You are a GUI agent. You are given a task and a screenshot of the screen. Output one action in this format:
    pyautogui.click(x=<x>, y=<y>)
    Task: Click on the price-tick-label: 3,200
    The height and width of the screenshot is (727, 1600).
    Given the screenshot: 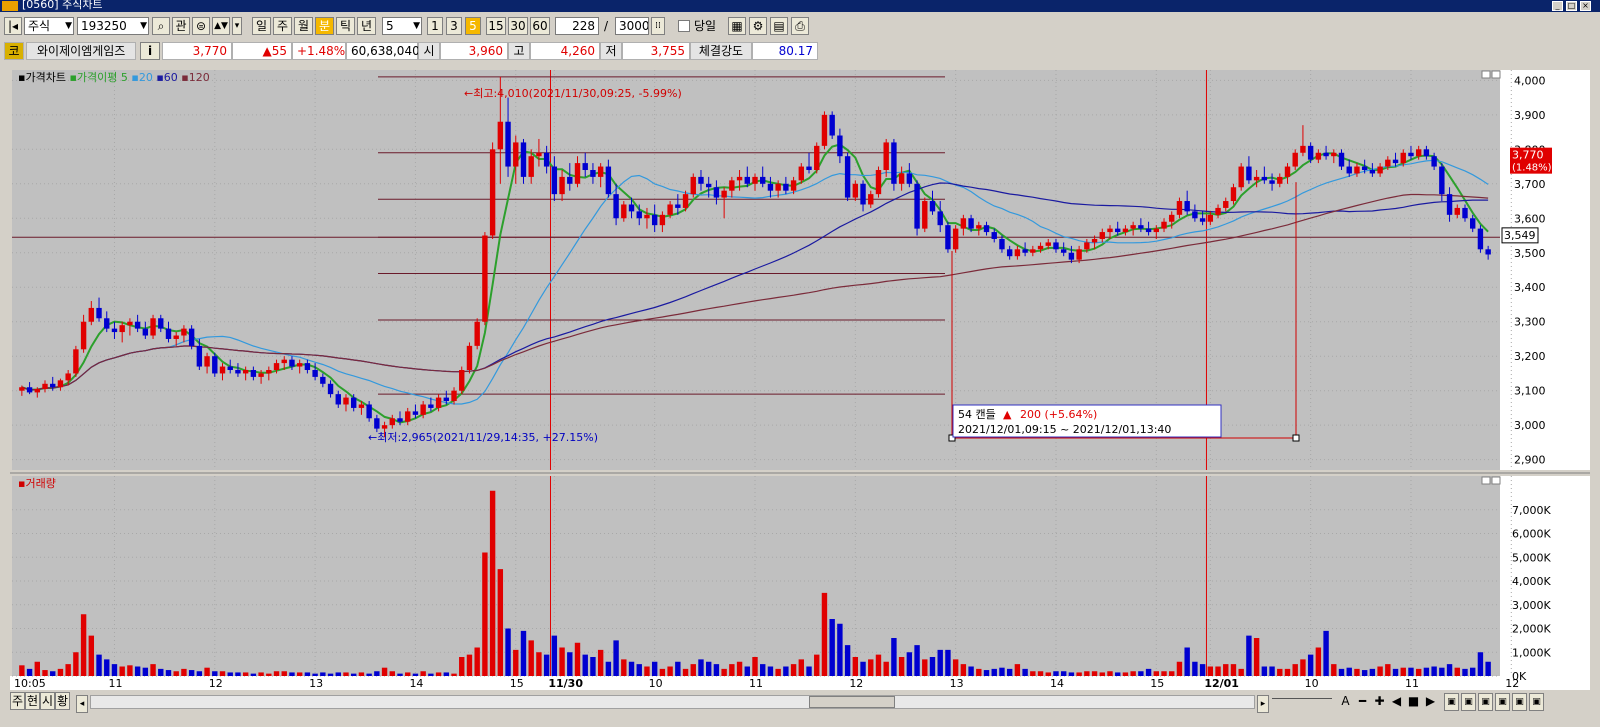 What is the action you would take?
    pyautogui.click(x=1530, y=356)
    